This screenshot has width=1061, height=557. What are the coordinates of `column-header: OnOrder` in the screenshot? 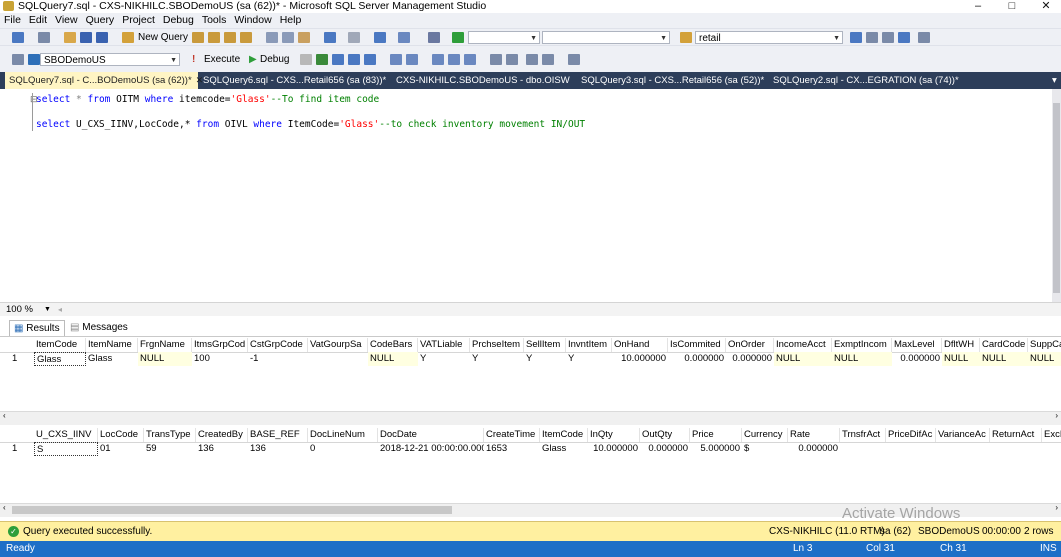 It's located at (750, 345).